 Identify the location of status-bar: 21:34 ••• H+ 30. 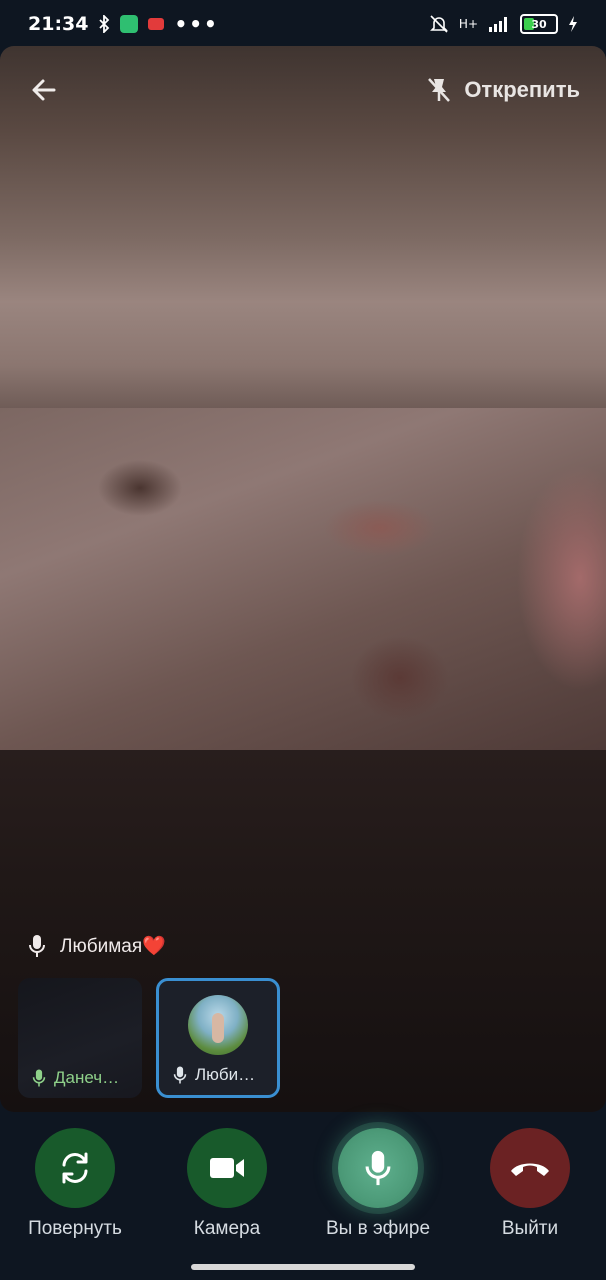
(303, 24).